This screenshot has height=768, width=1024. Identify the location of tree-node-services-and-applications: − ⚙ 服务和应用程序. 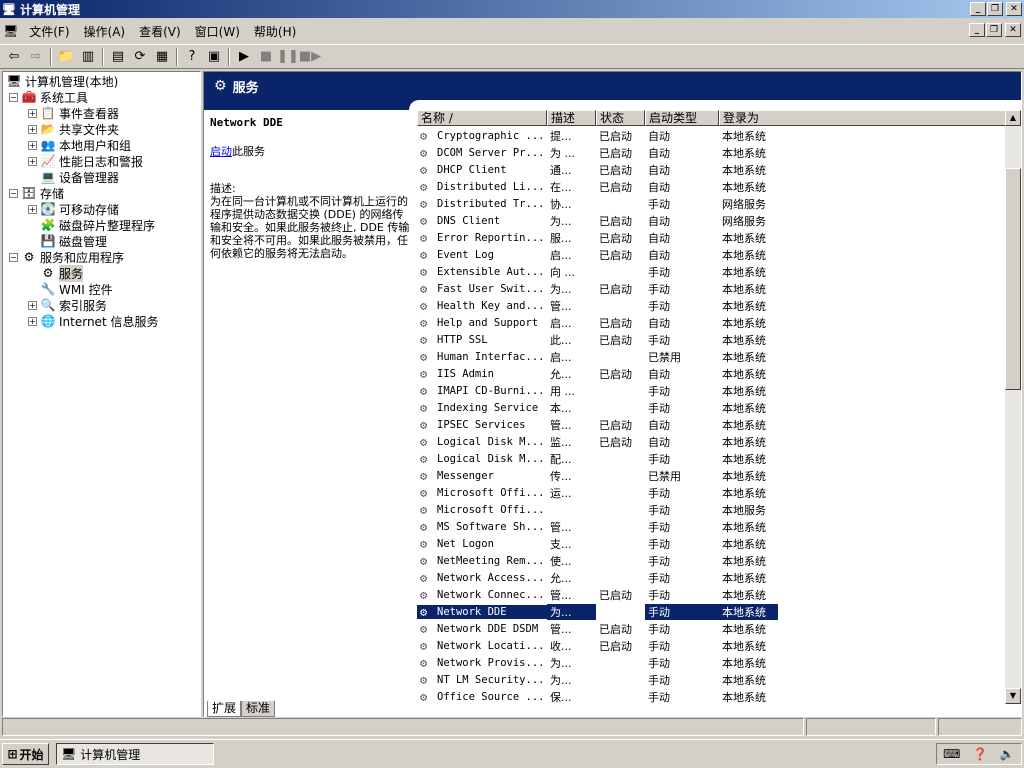
(66, 257).